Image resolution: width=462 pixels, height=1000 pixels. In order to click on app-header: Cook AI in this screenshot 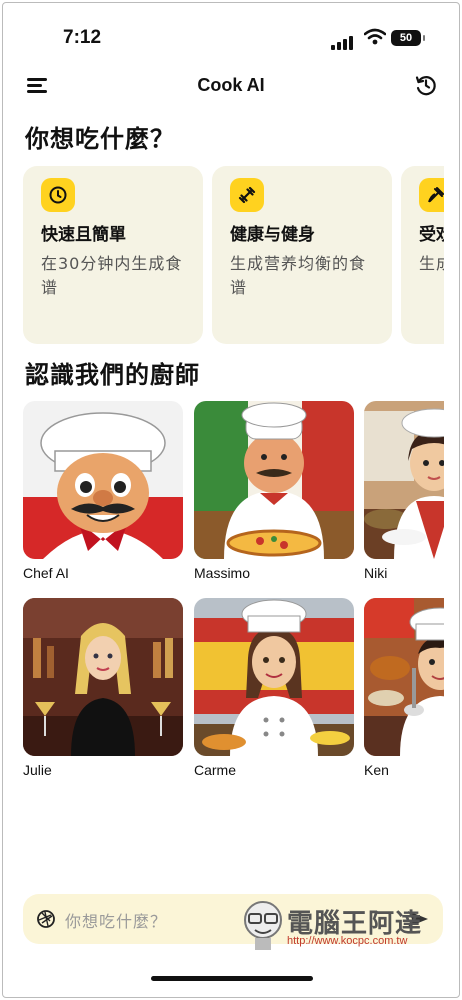, I will do `click(231, 85)`.